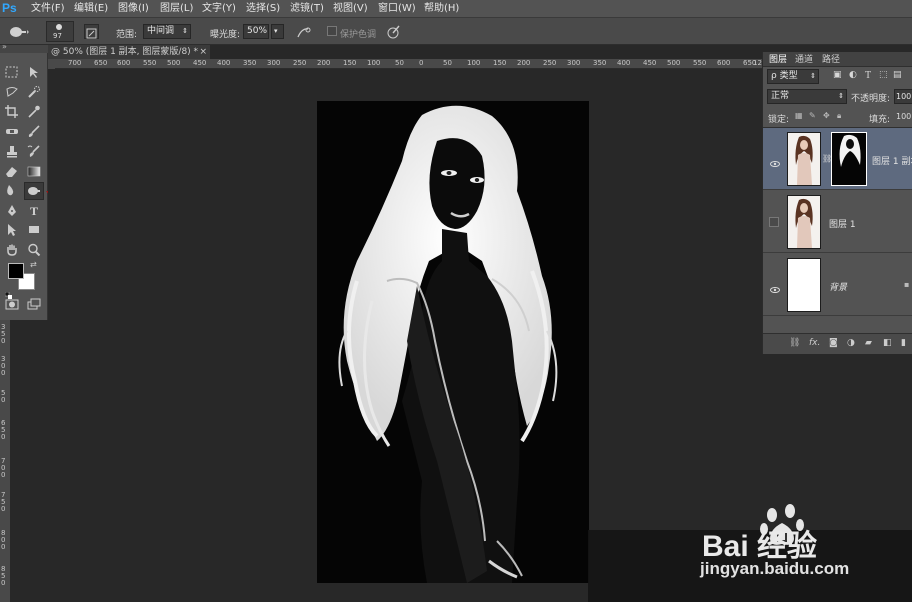 Image resolution: width=912 pixels, height=602 pixels. What do you see at coordinates (34, 172) in the screenshot?
I see `gradient-tool-icon` at bounding box center [34, 172].